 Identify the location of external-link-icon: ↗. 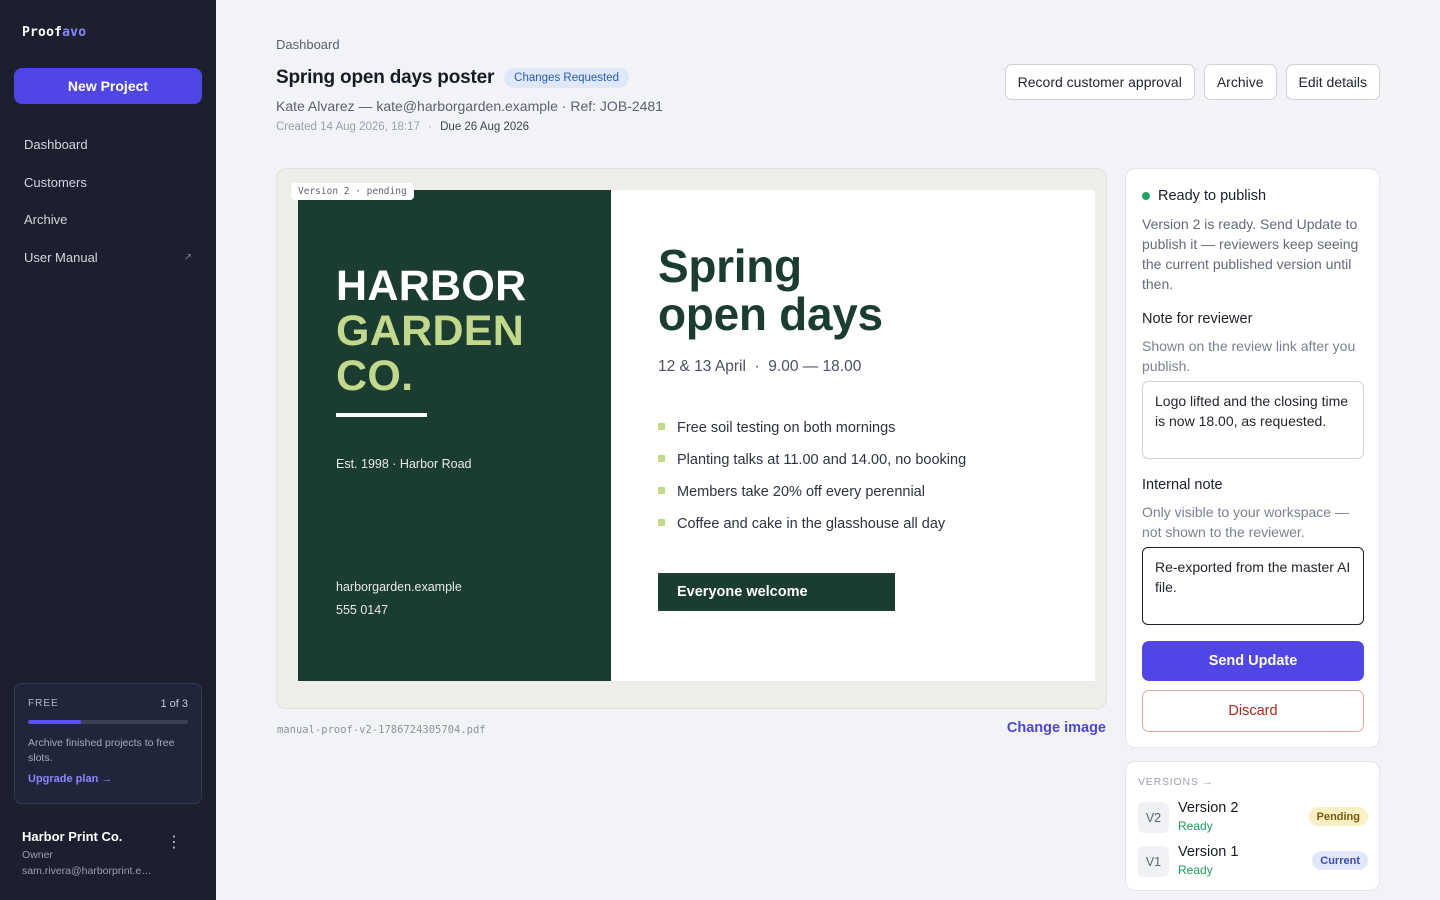
(187, 257).